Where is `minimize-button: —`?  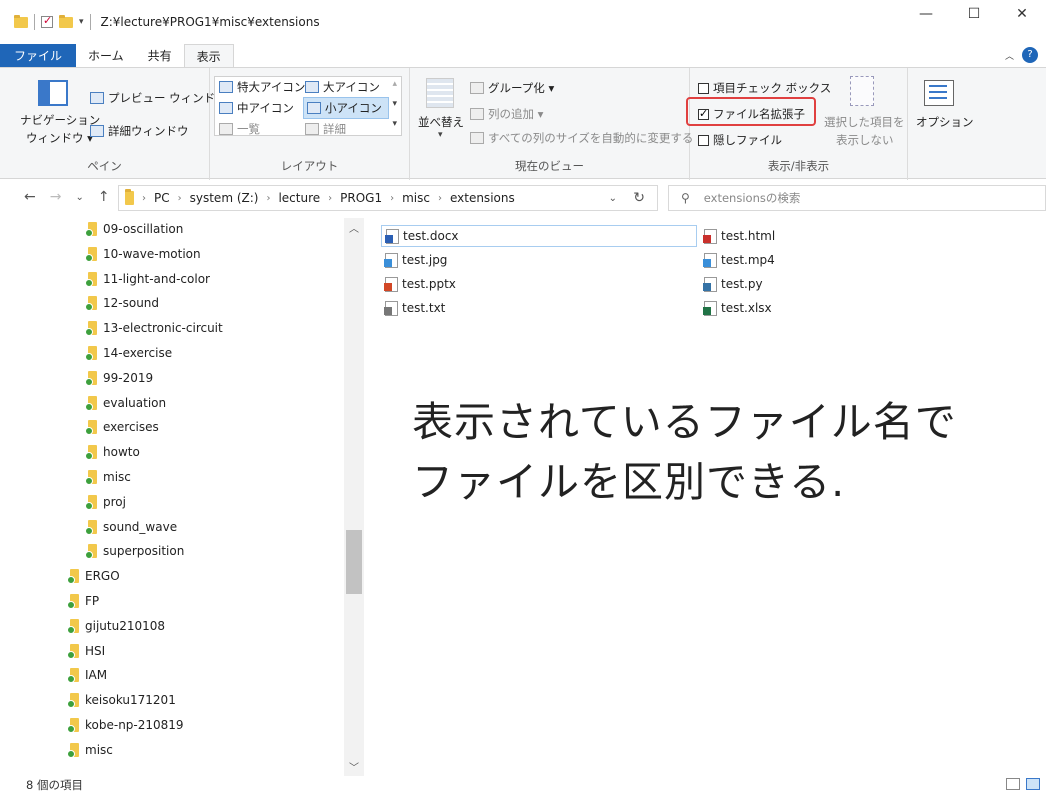 minimize-button: — is located at coordinates (926, 14).